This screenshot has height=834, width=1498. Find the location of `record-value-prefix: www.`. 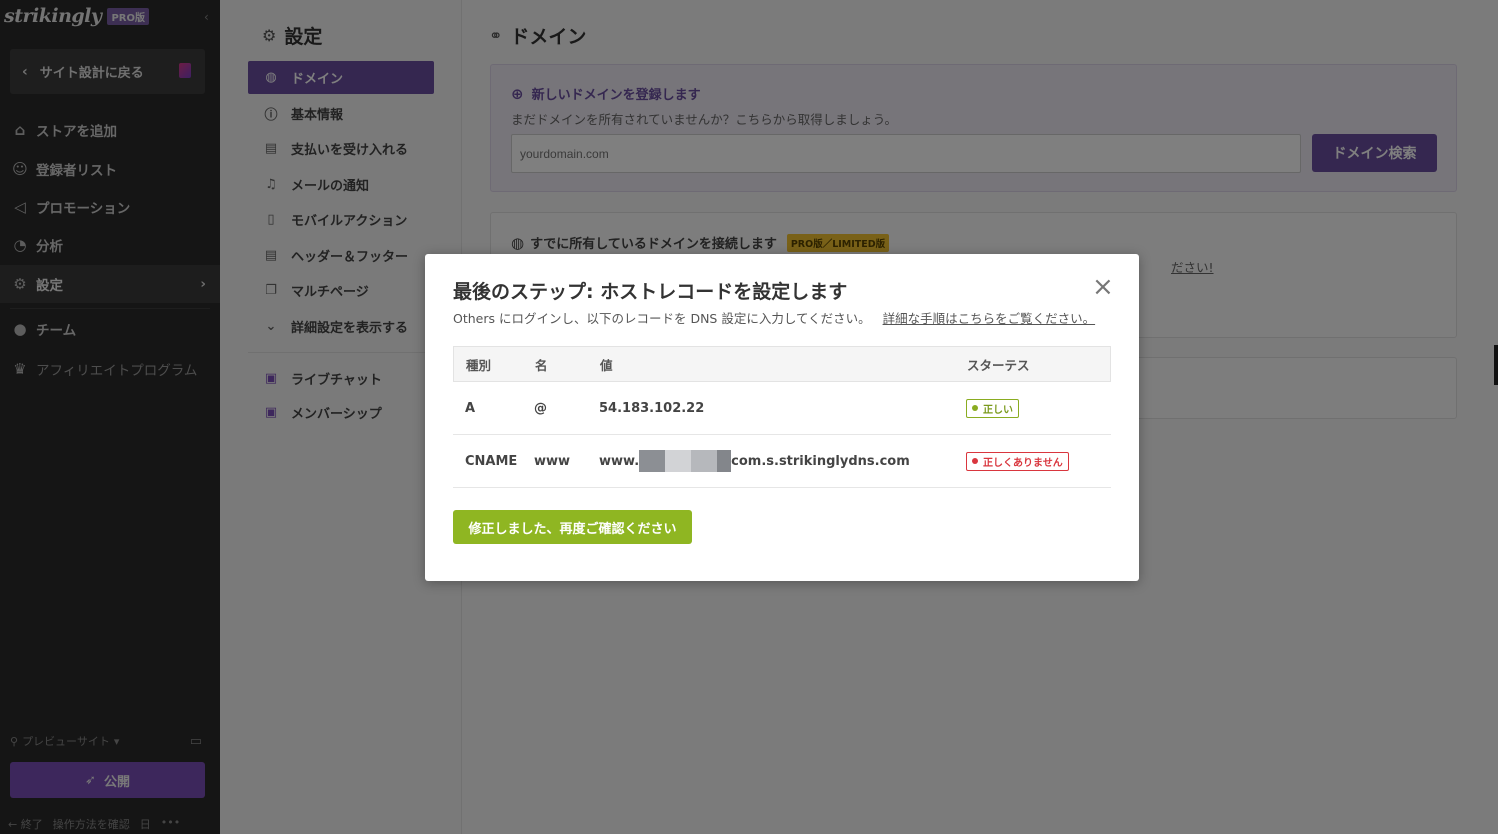

record-value-prefix: www. is located at coordinates (619, 461).